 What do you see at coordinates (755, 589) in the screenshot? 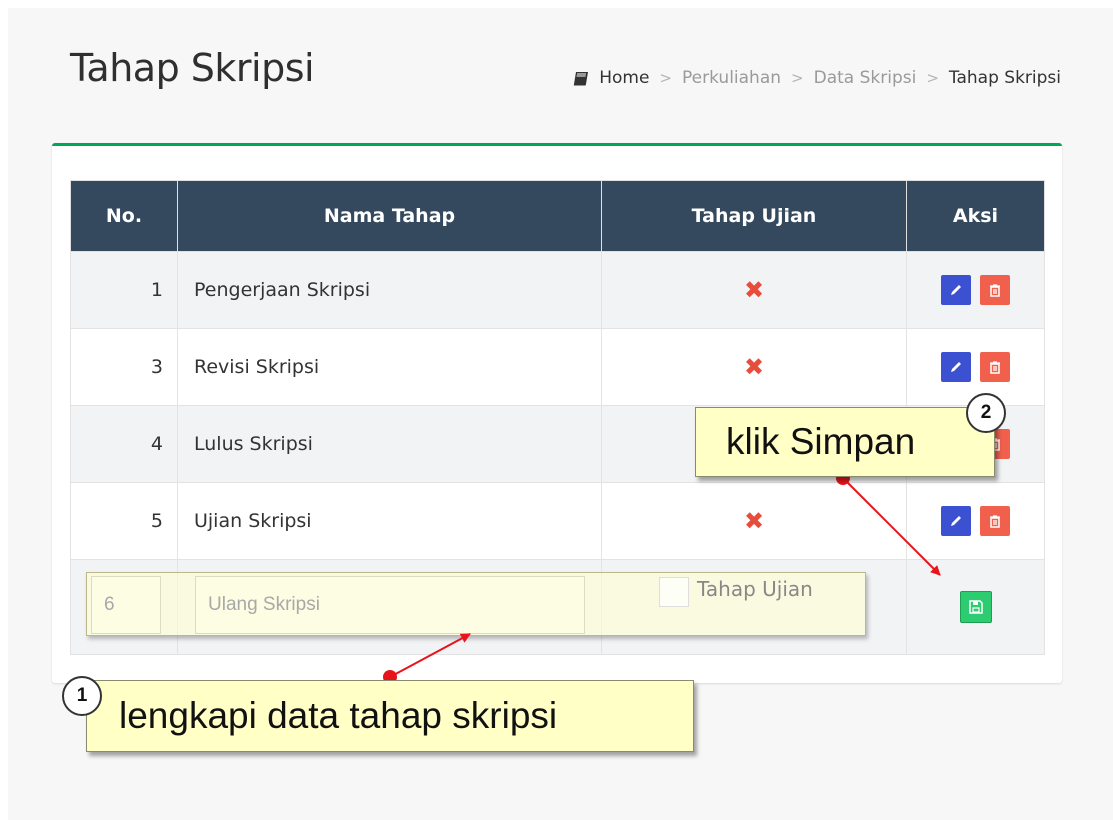
I see `tahap-ujian-checkbox-label: Tahap Ujian` at bounding box center [755, 589].